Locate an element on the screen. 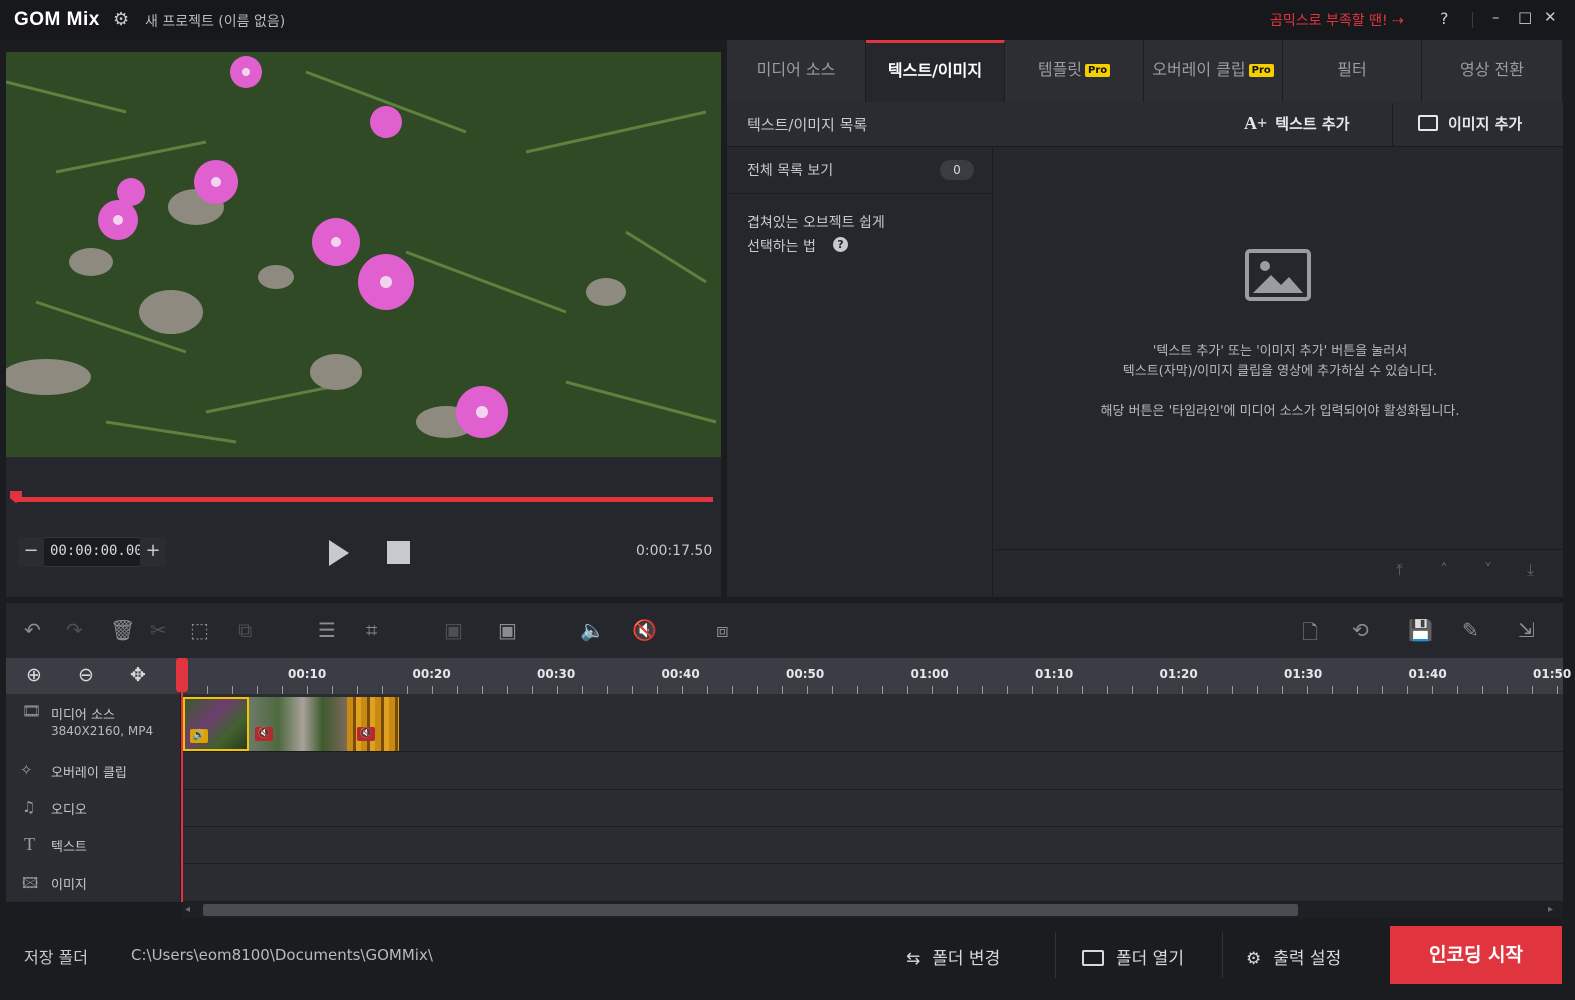 This screenshot has height=1000, width=1575. ruler-tick-label: 00:30 is located at coordinates (556, 674).